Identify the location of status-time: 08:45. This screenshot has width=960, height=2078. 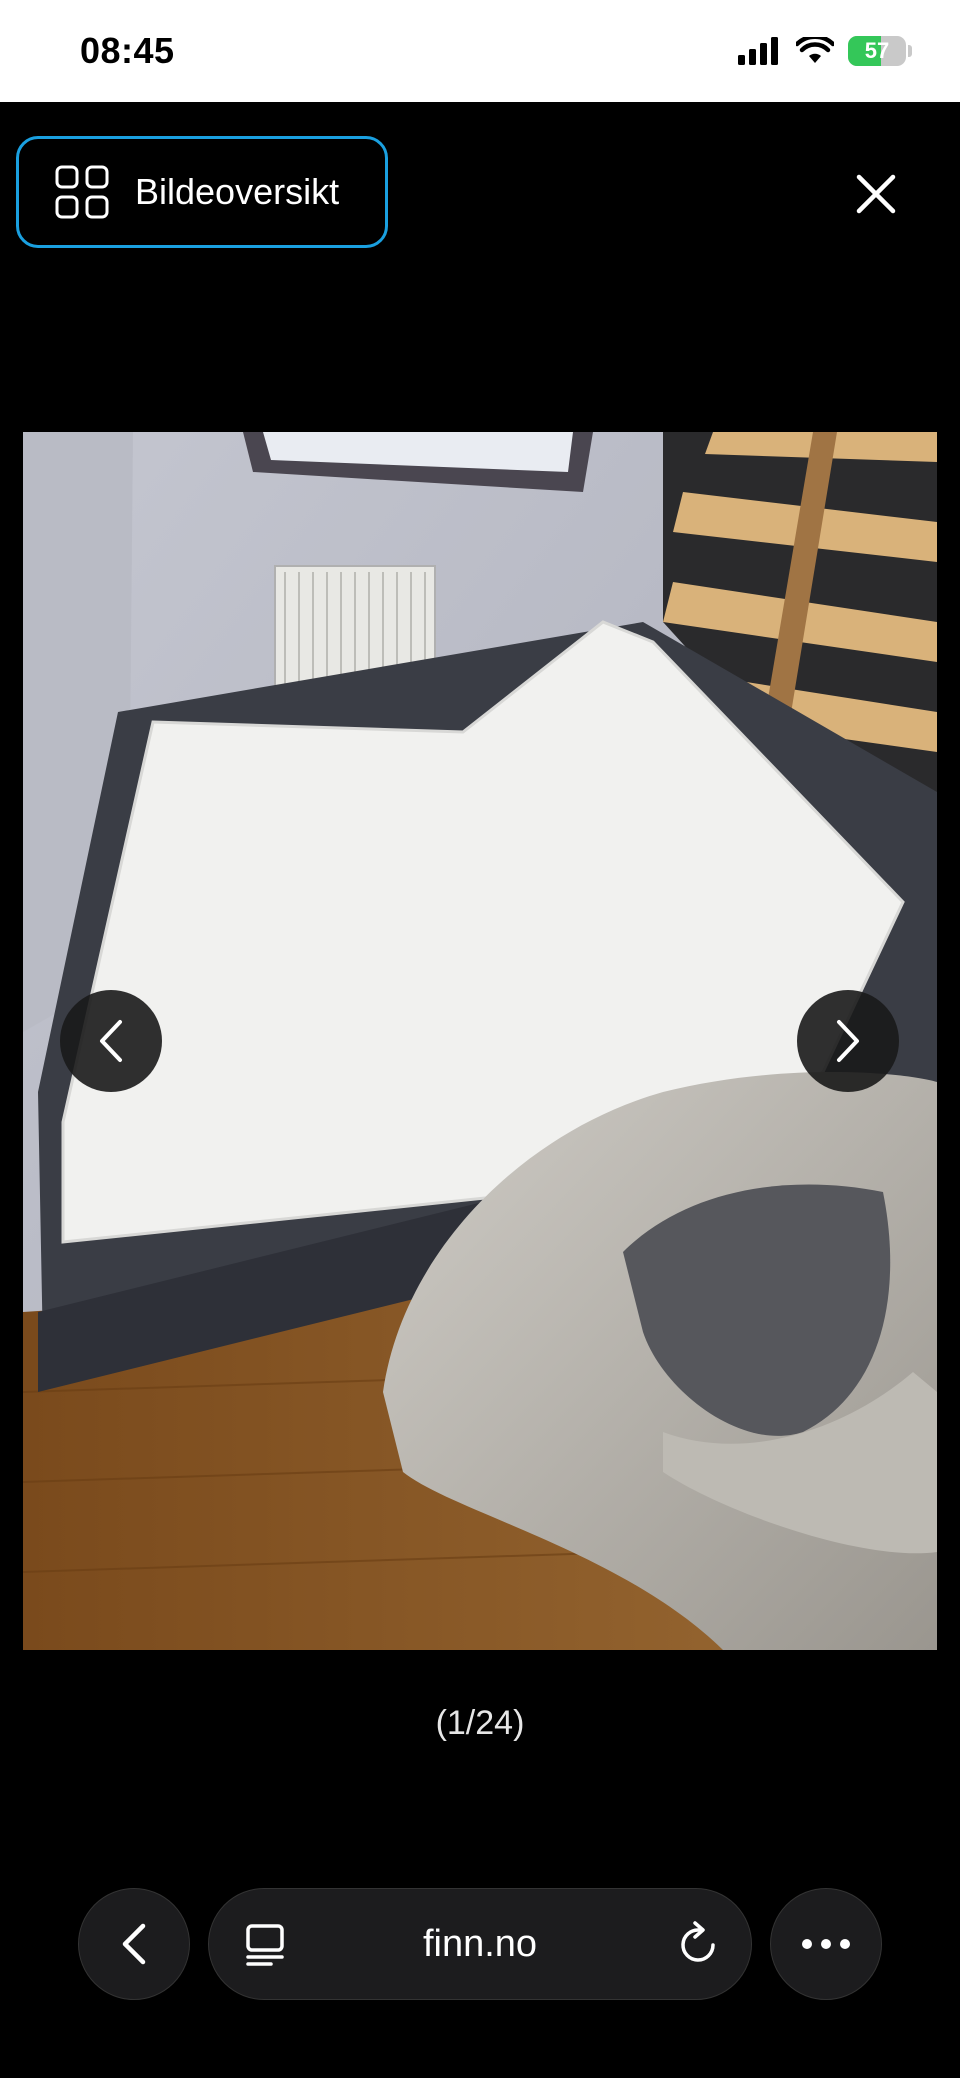
(127, 50).